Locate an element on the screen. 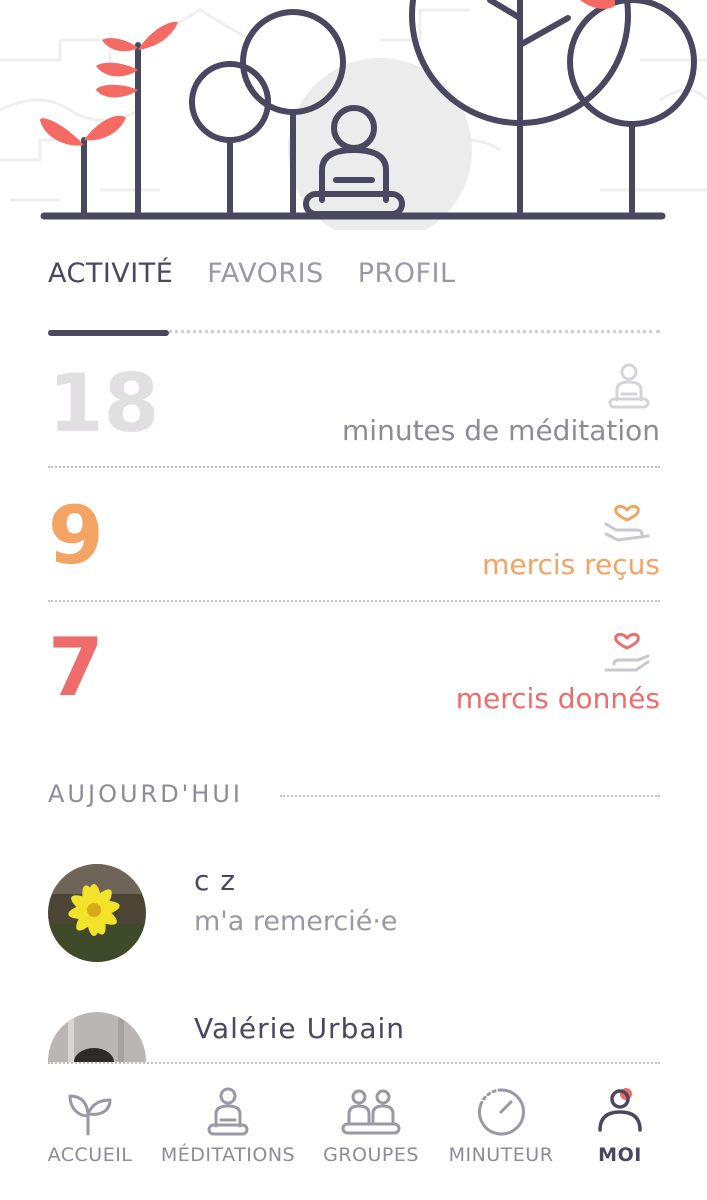 This screenshot has width=707, height=1200. timer-icon is located at coordinates (501, 1112).